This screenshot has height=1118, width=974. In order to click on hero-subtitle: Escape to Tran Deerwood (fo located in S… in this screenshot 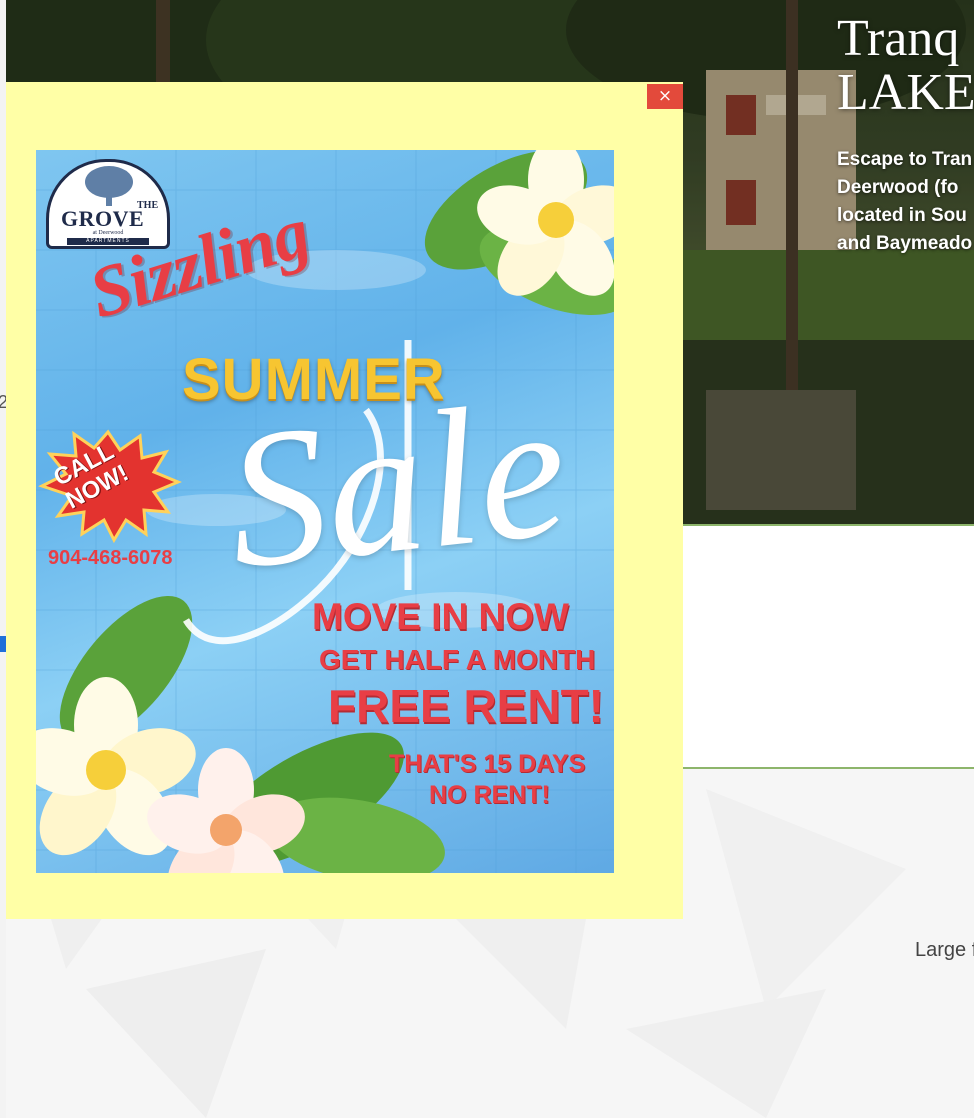, I will do `click(905, 202)`.